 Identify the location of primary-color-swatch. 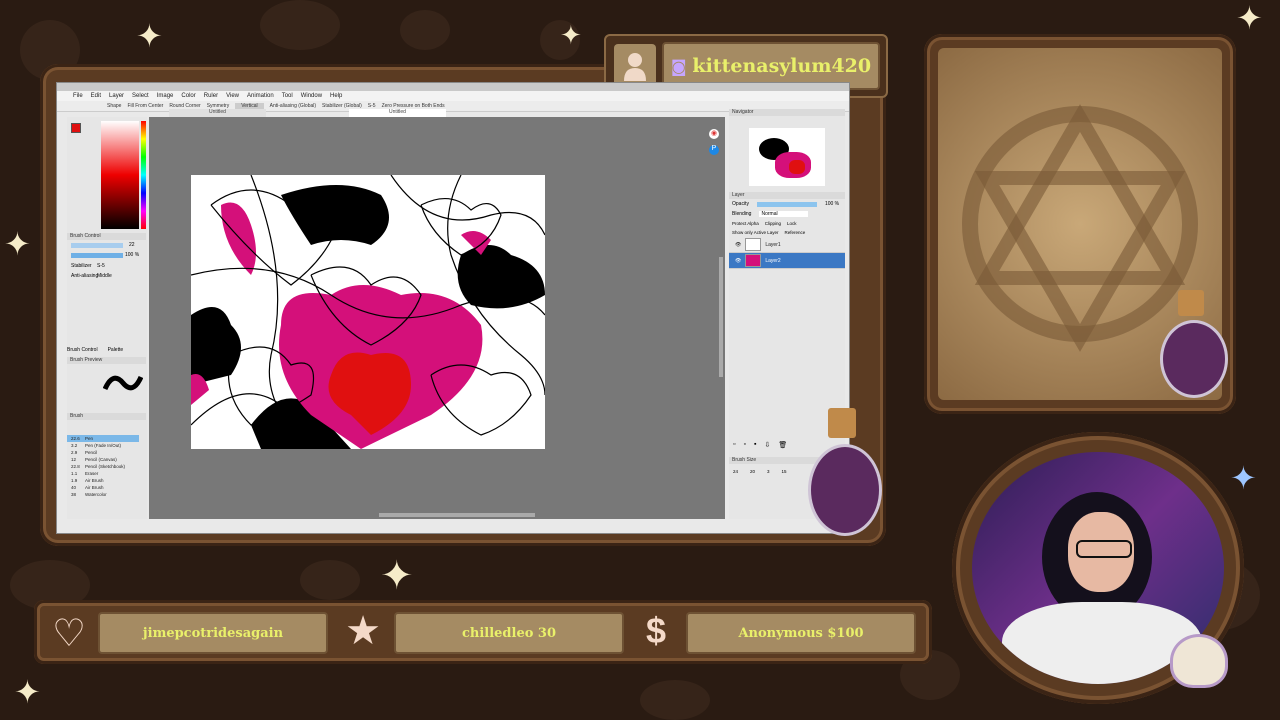
(76, 128).